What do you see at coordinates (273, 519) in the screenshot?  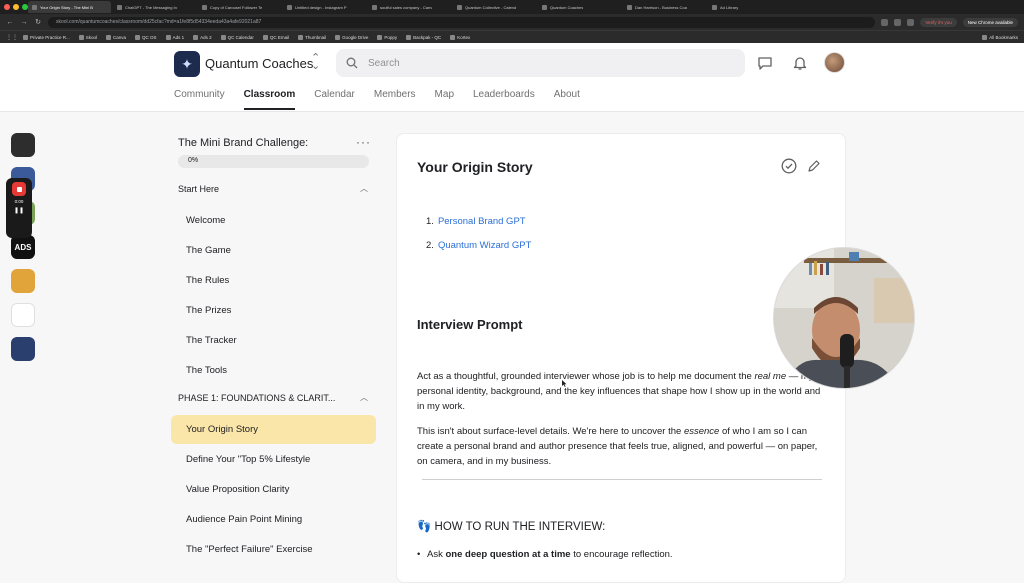 I see `lesson-item: Audience Pain Point Mining` at bounding box center [273, 519].